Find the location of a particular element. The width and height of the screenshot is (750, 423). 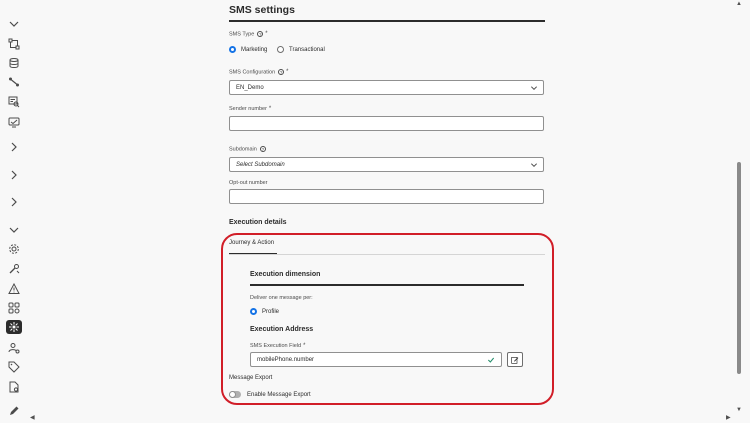

campaign-active-icon is located at coordinates (14, 327).